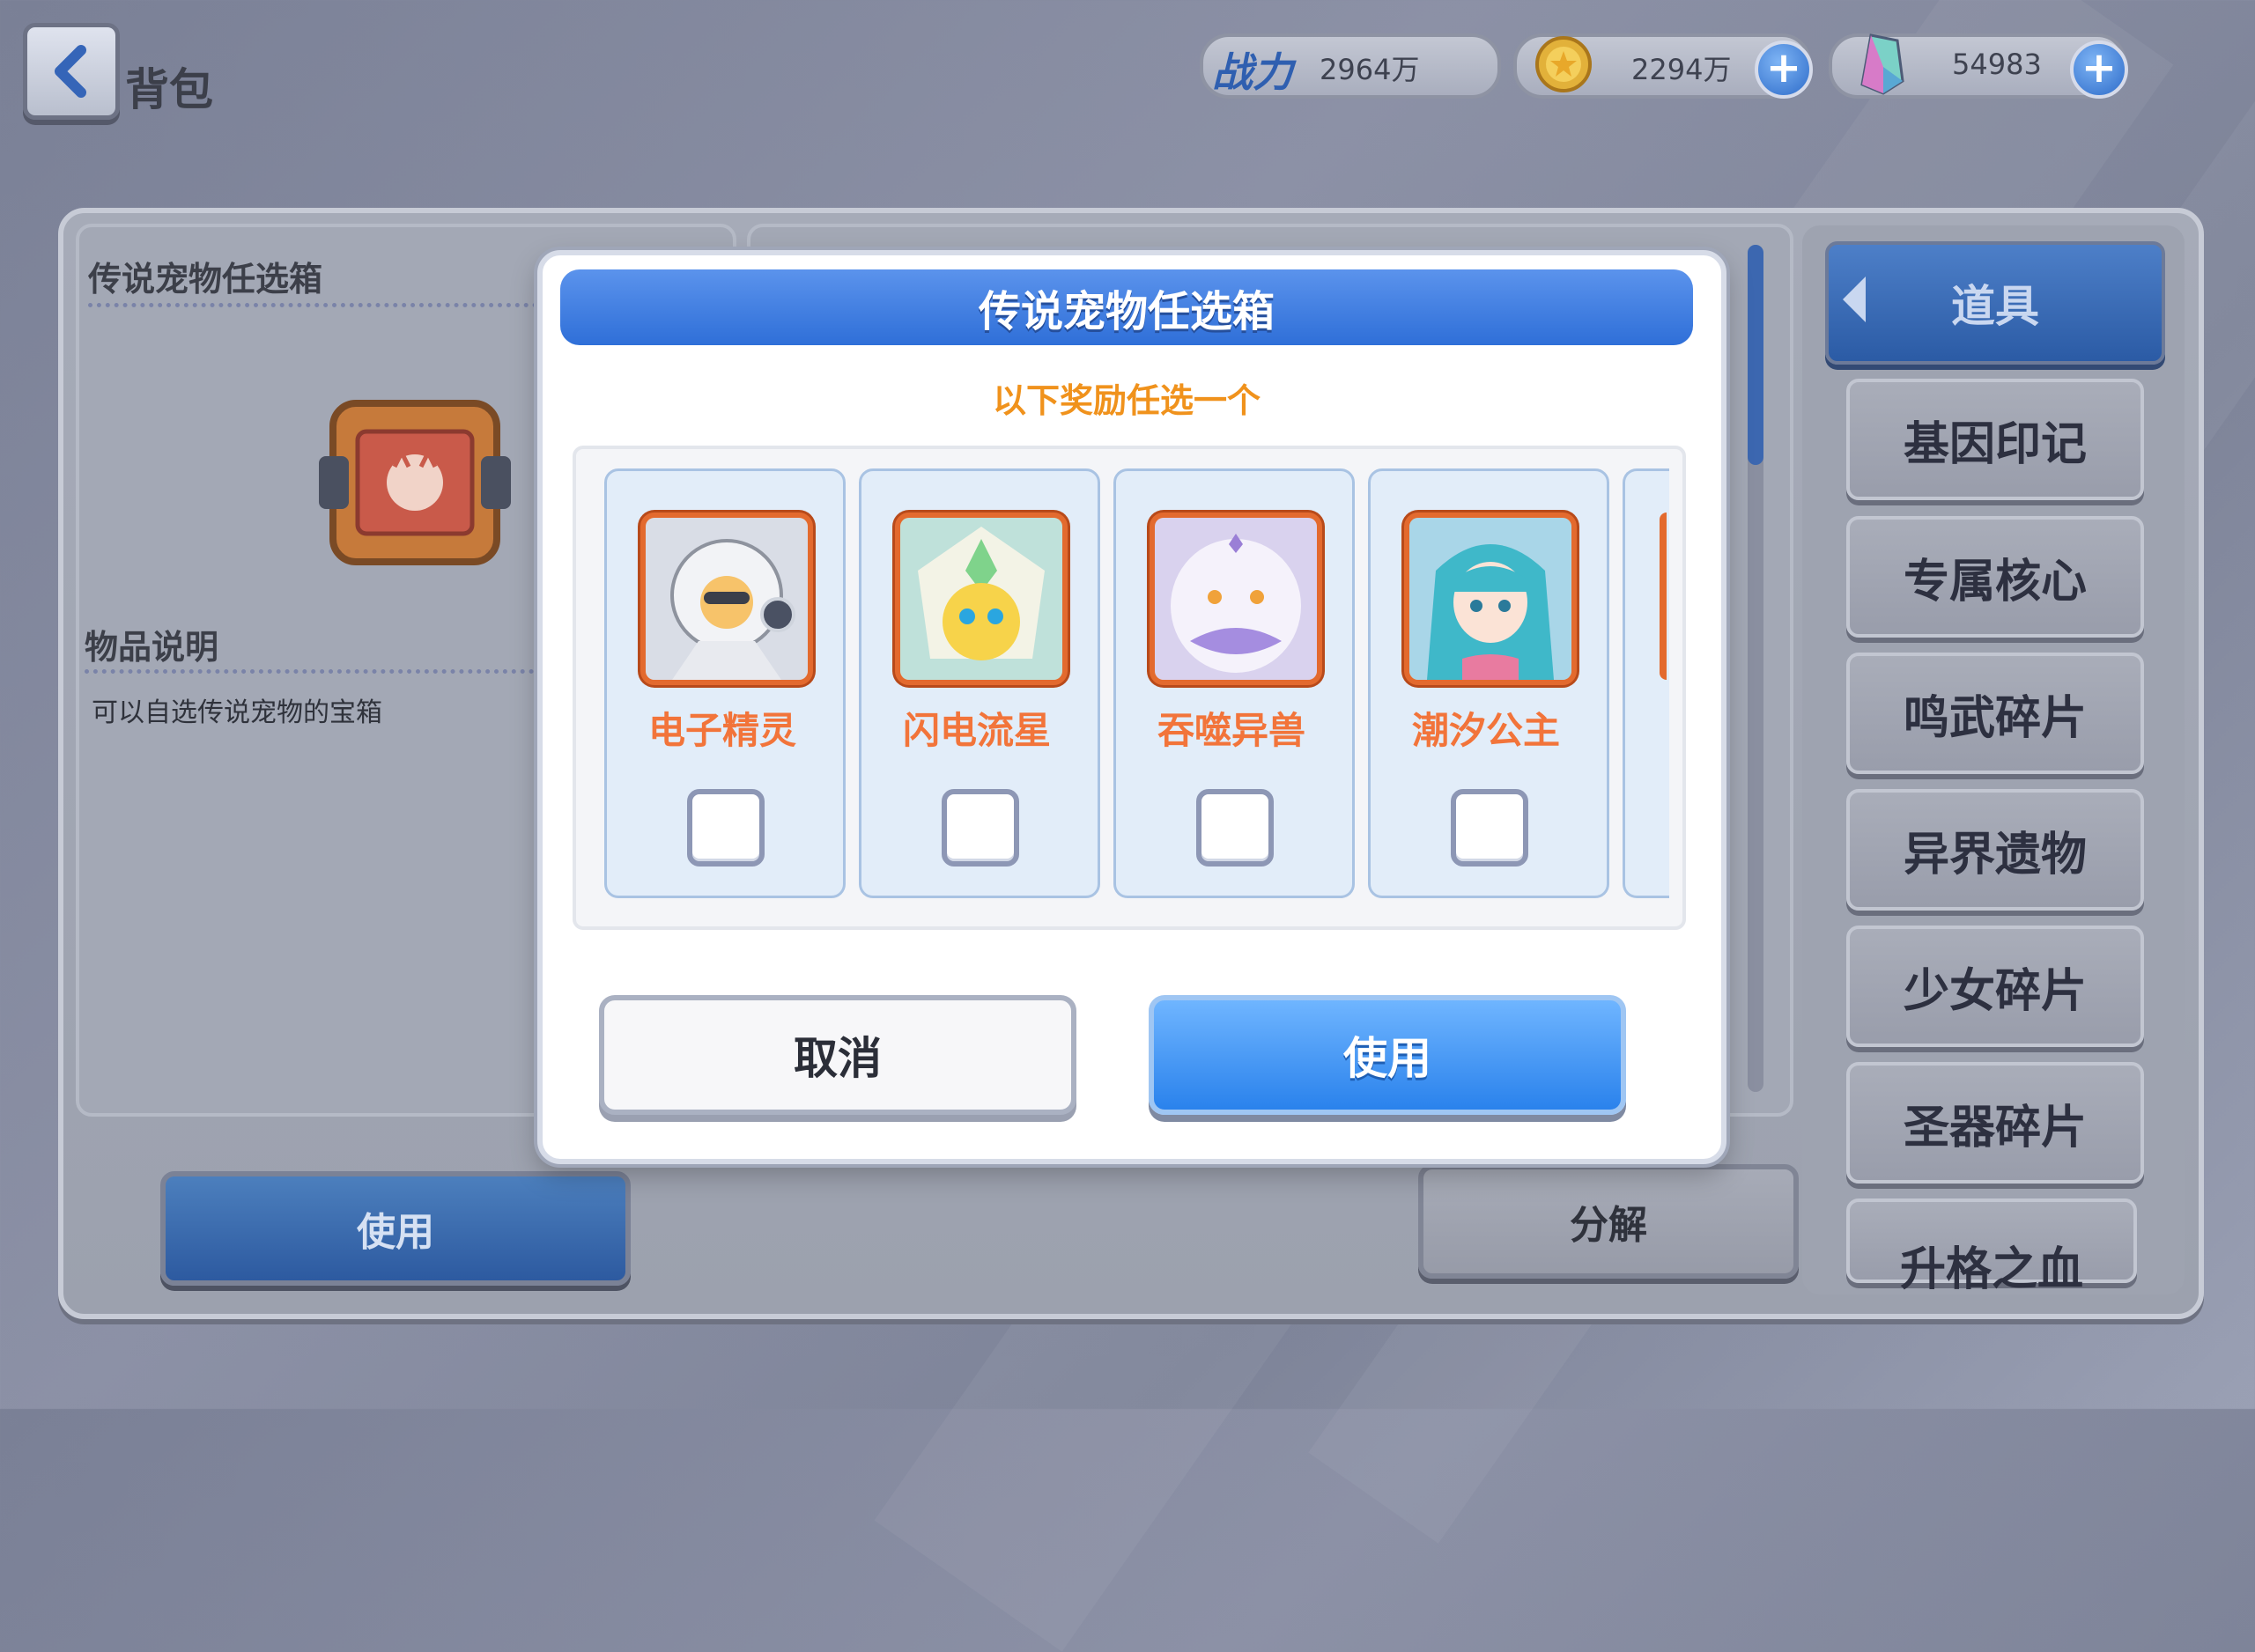 This screenshot has width=2255, height=1652. I want to click on pet-name: 电子精灵, so click(721, 730).